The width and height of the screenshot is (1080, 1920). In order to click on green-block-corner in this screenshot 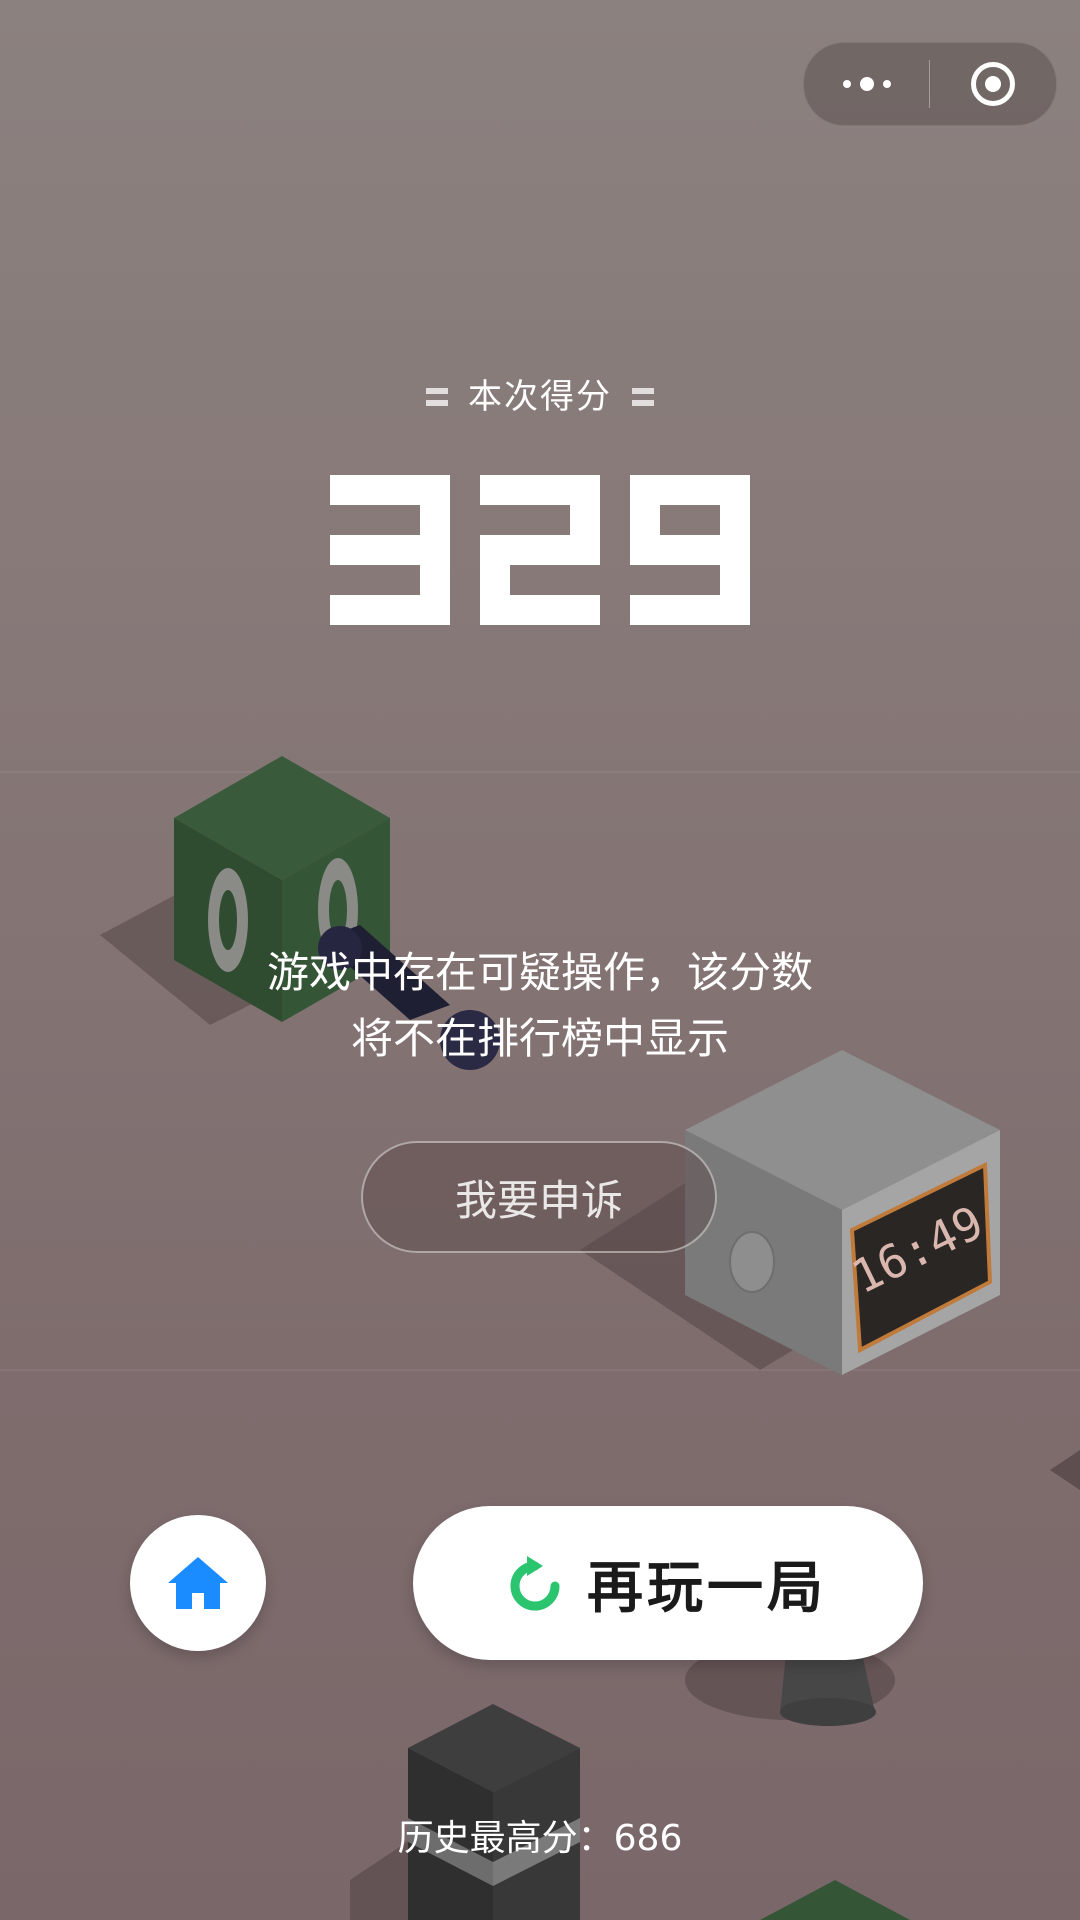, I will do `click(835, 1900)`.